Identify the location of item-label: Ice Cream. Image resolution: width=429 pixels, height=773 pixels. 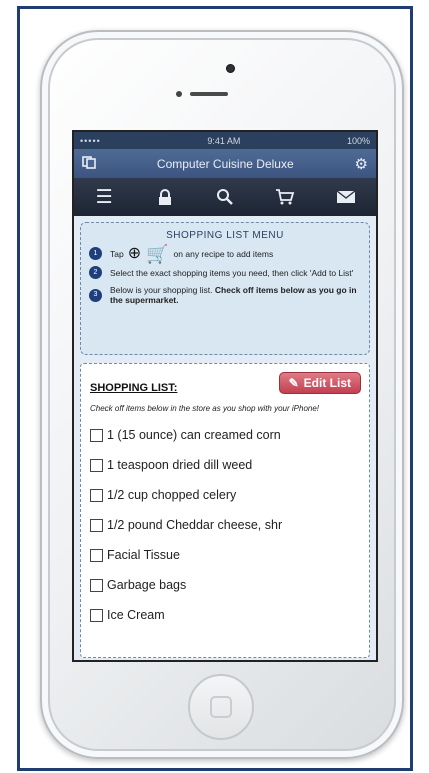
(136, 615).